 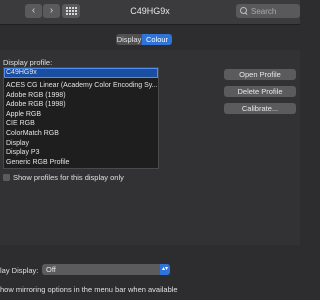 What do you see at coordinates (106, 269) in the screenshot?
I see `airplay-display-select: Off ▴▾` at bounding box center [106, 269].